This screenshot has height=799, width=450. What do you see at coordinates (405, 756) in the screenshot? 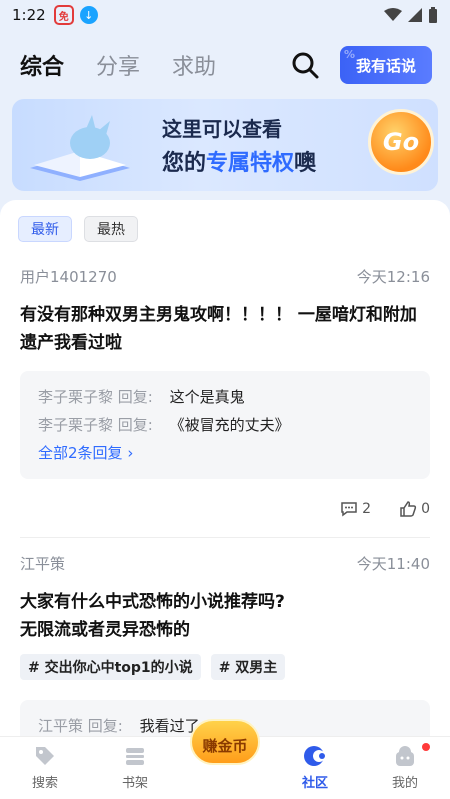
I see `profile-icon` at bounding box center [405, 756].